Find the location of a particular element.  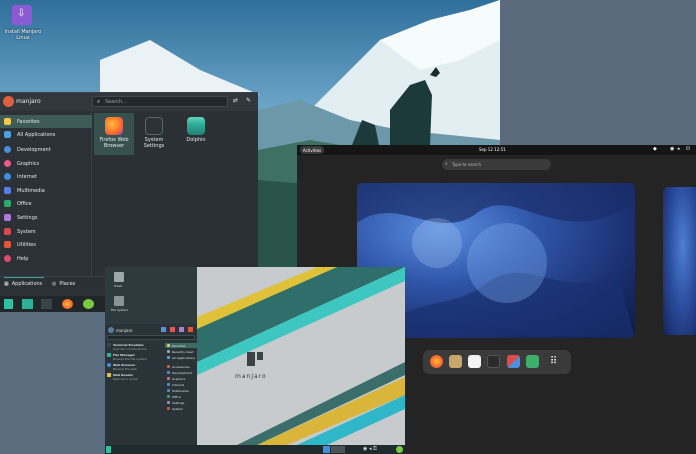

globe-icon is located at coordinates (109, 365).